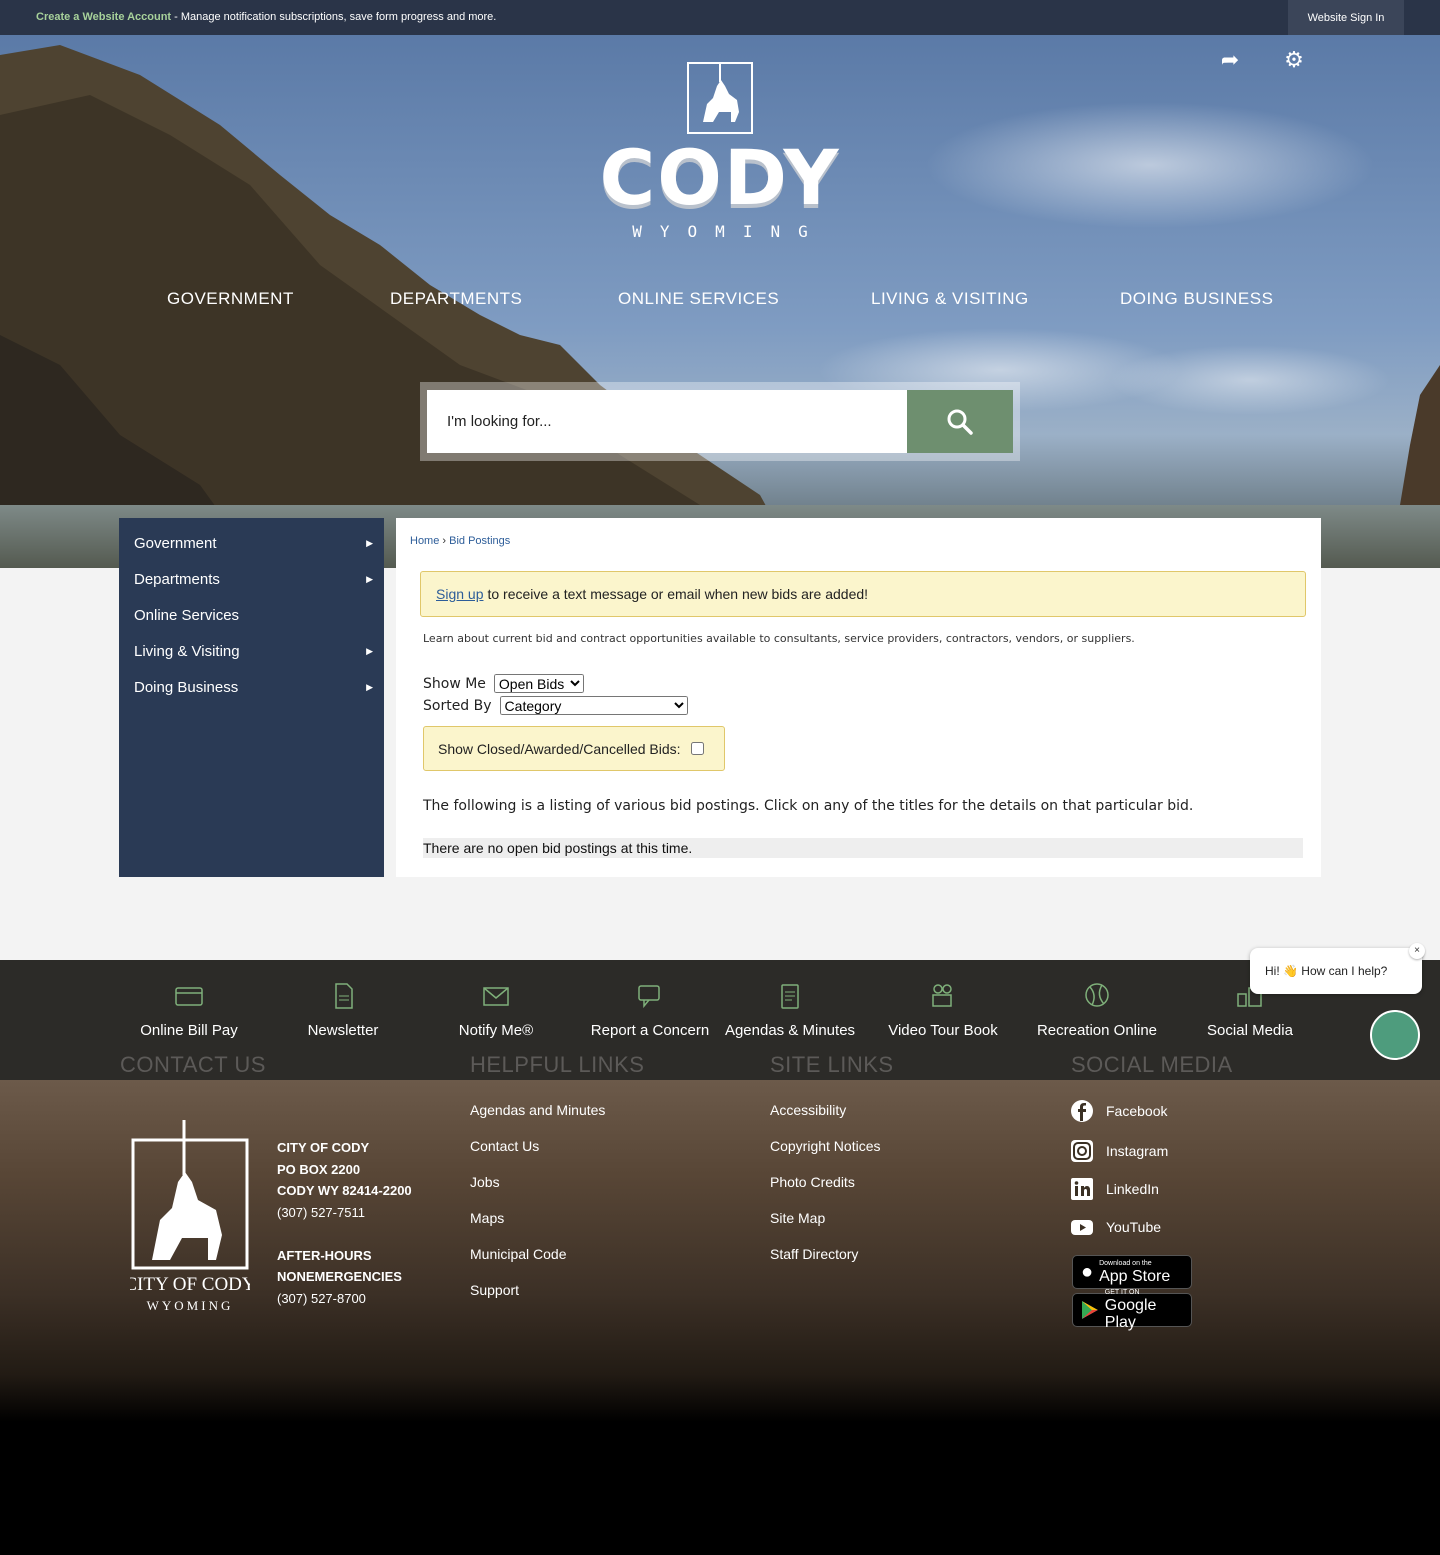 The image size is (1440, 1555). I want to click on city-seal-icon: CITY OF CODY WYOMING, so click(190, 1216).